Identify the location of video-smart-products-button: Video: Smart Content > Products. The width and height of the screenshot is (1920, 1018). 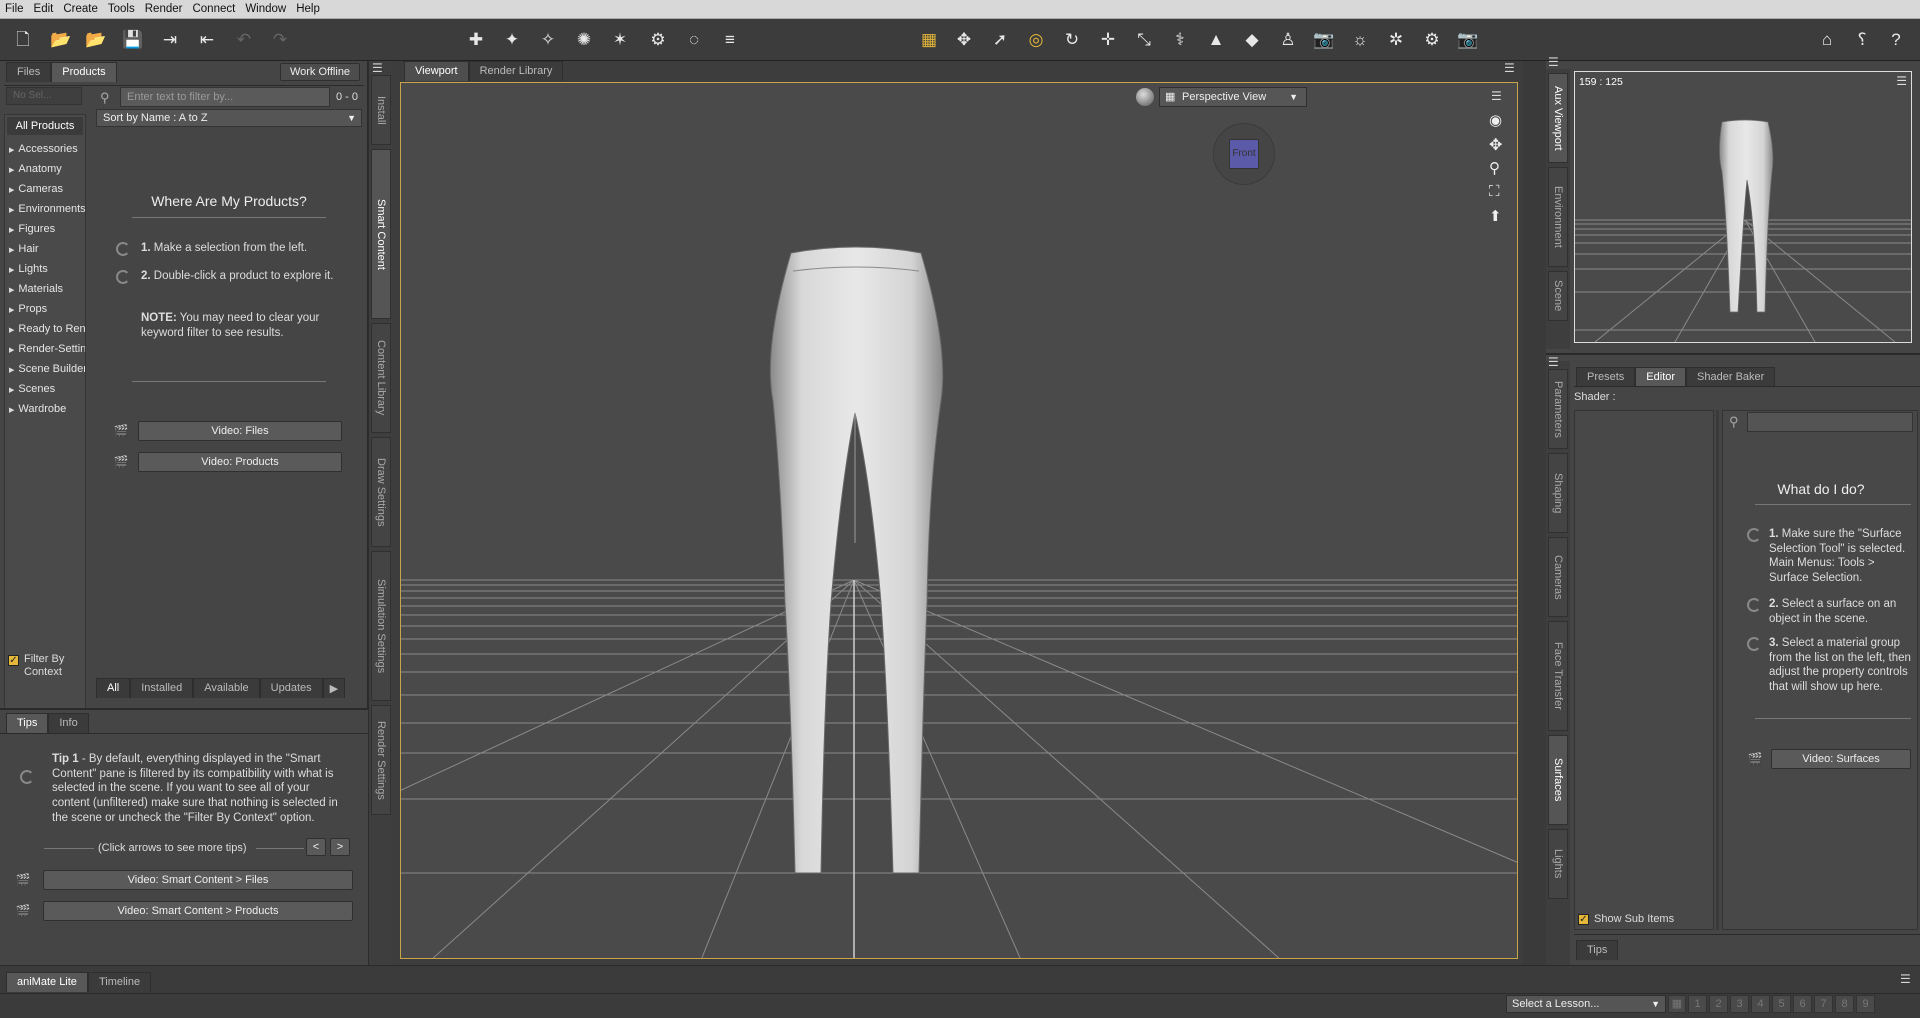
(198, 911).